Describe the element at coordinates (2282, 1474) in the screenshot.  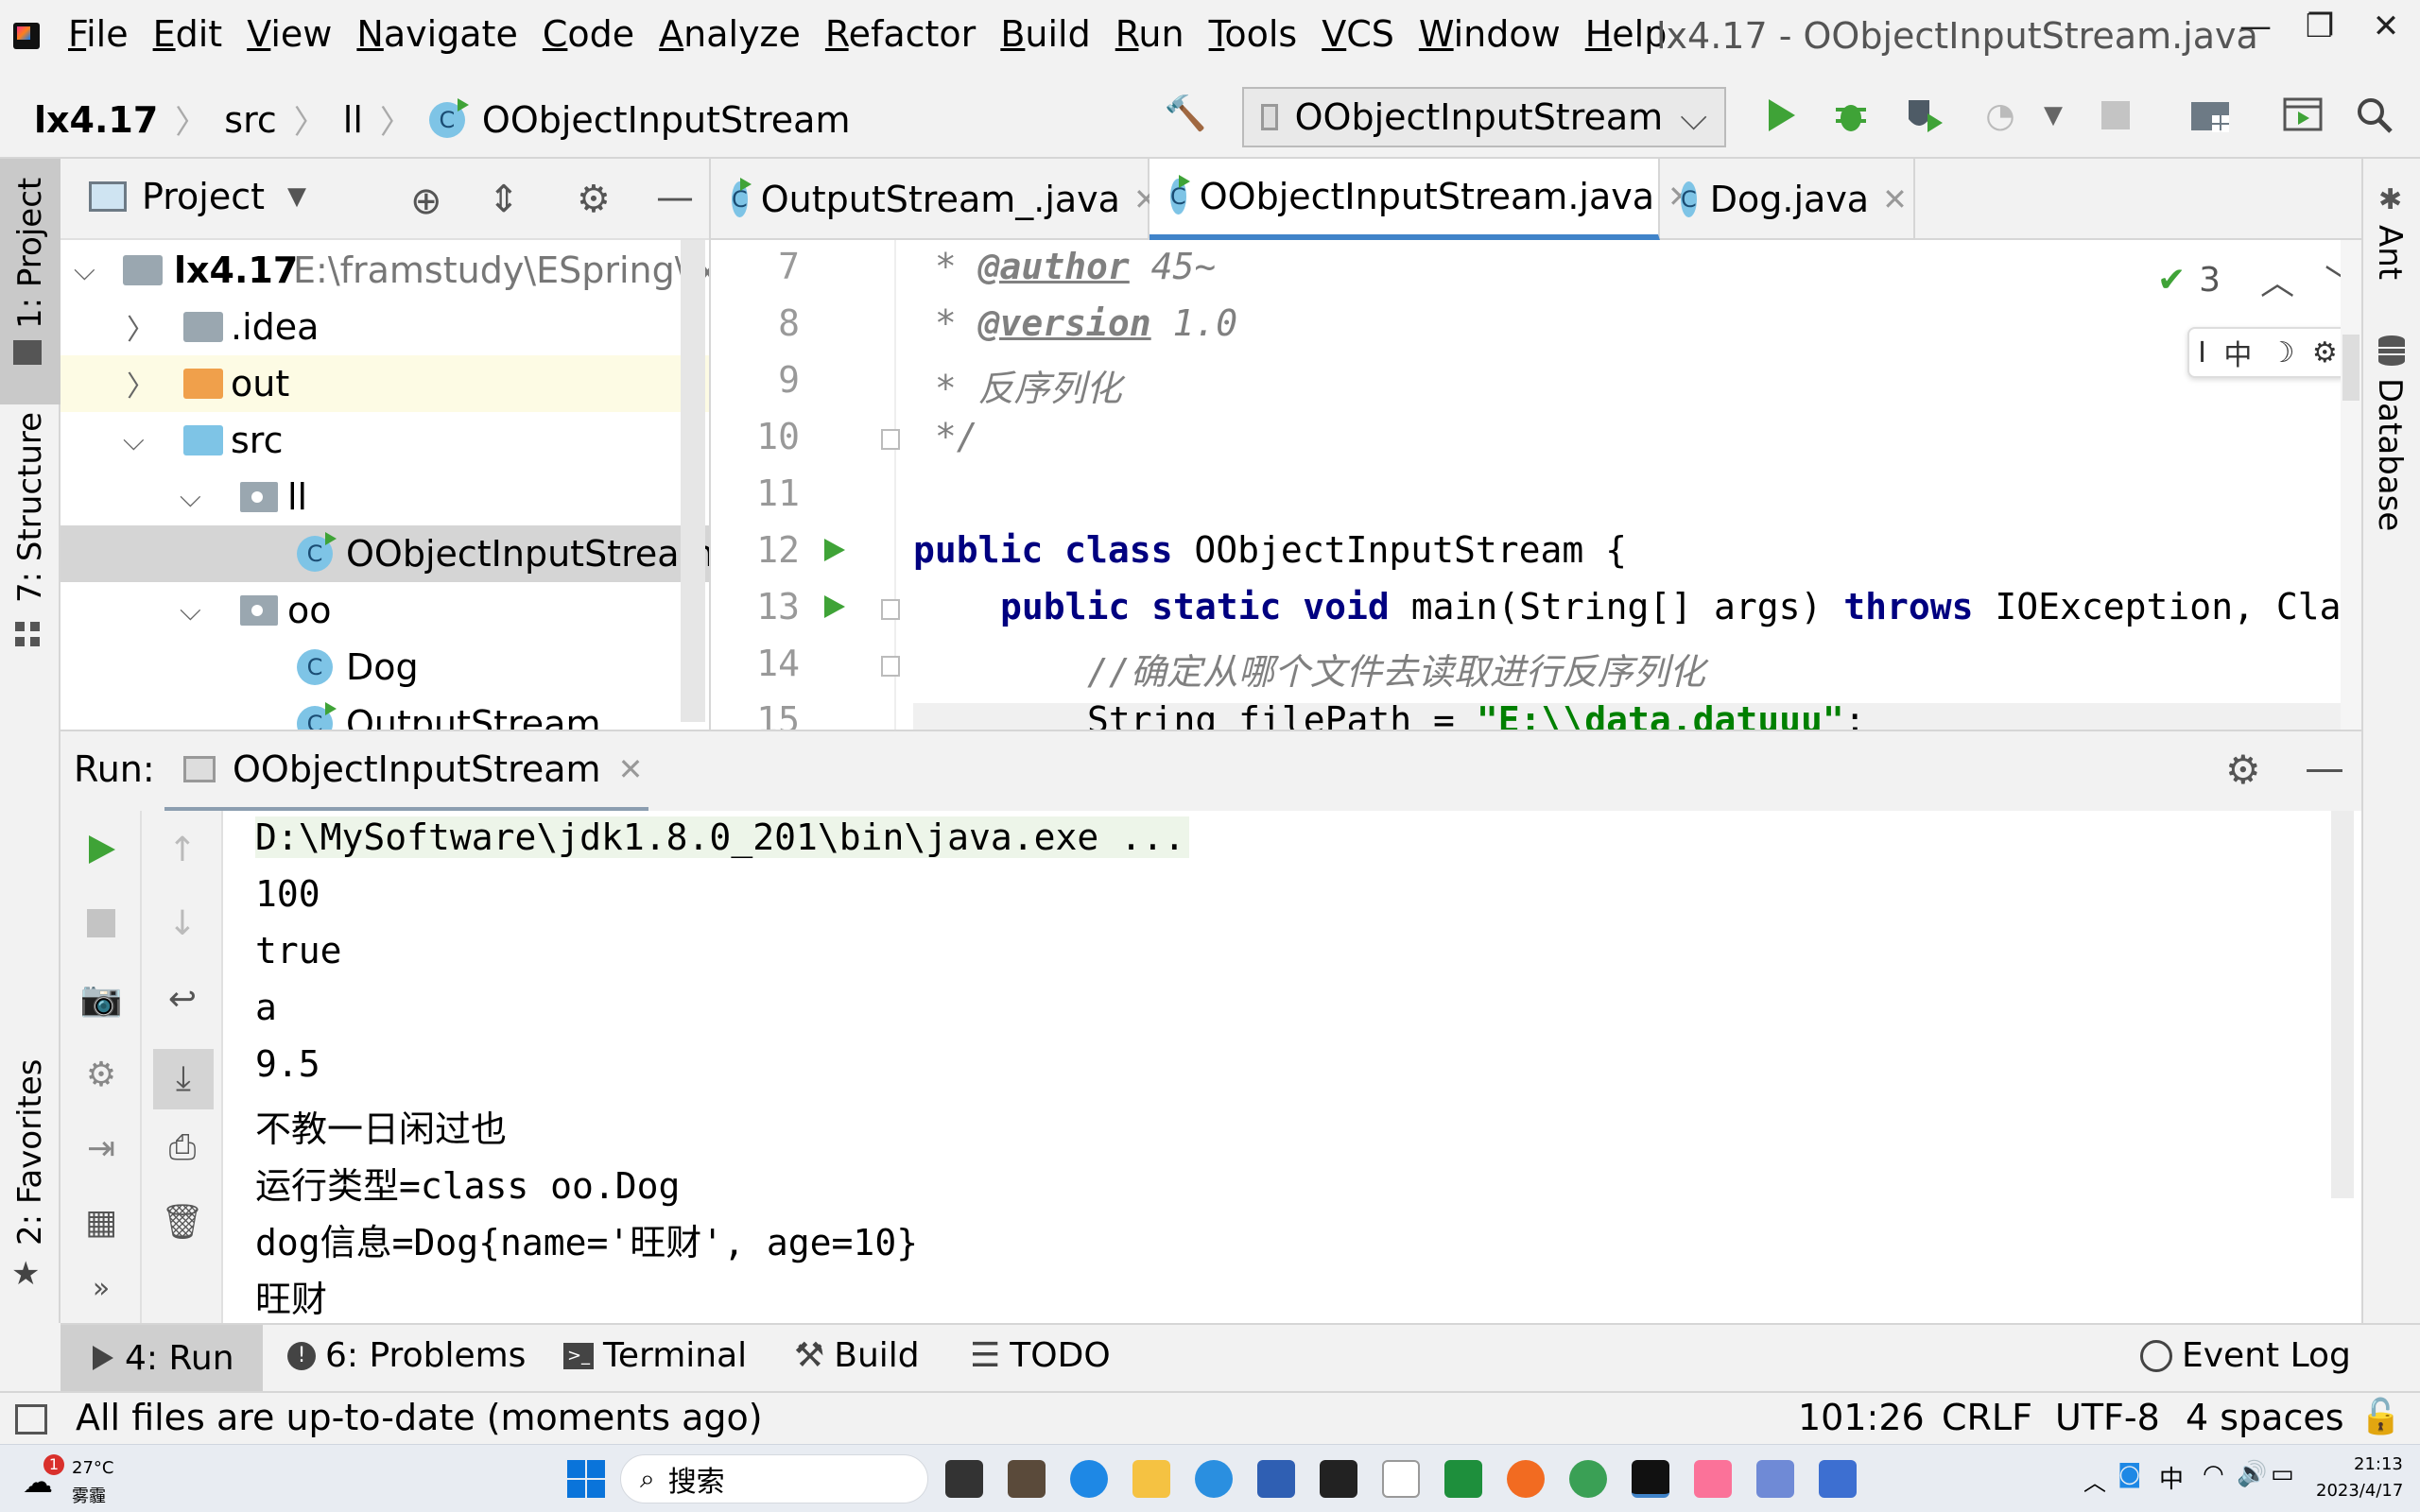
I see `battery-icon: ▭` at that location.